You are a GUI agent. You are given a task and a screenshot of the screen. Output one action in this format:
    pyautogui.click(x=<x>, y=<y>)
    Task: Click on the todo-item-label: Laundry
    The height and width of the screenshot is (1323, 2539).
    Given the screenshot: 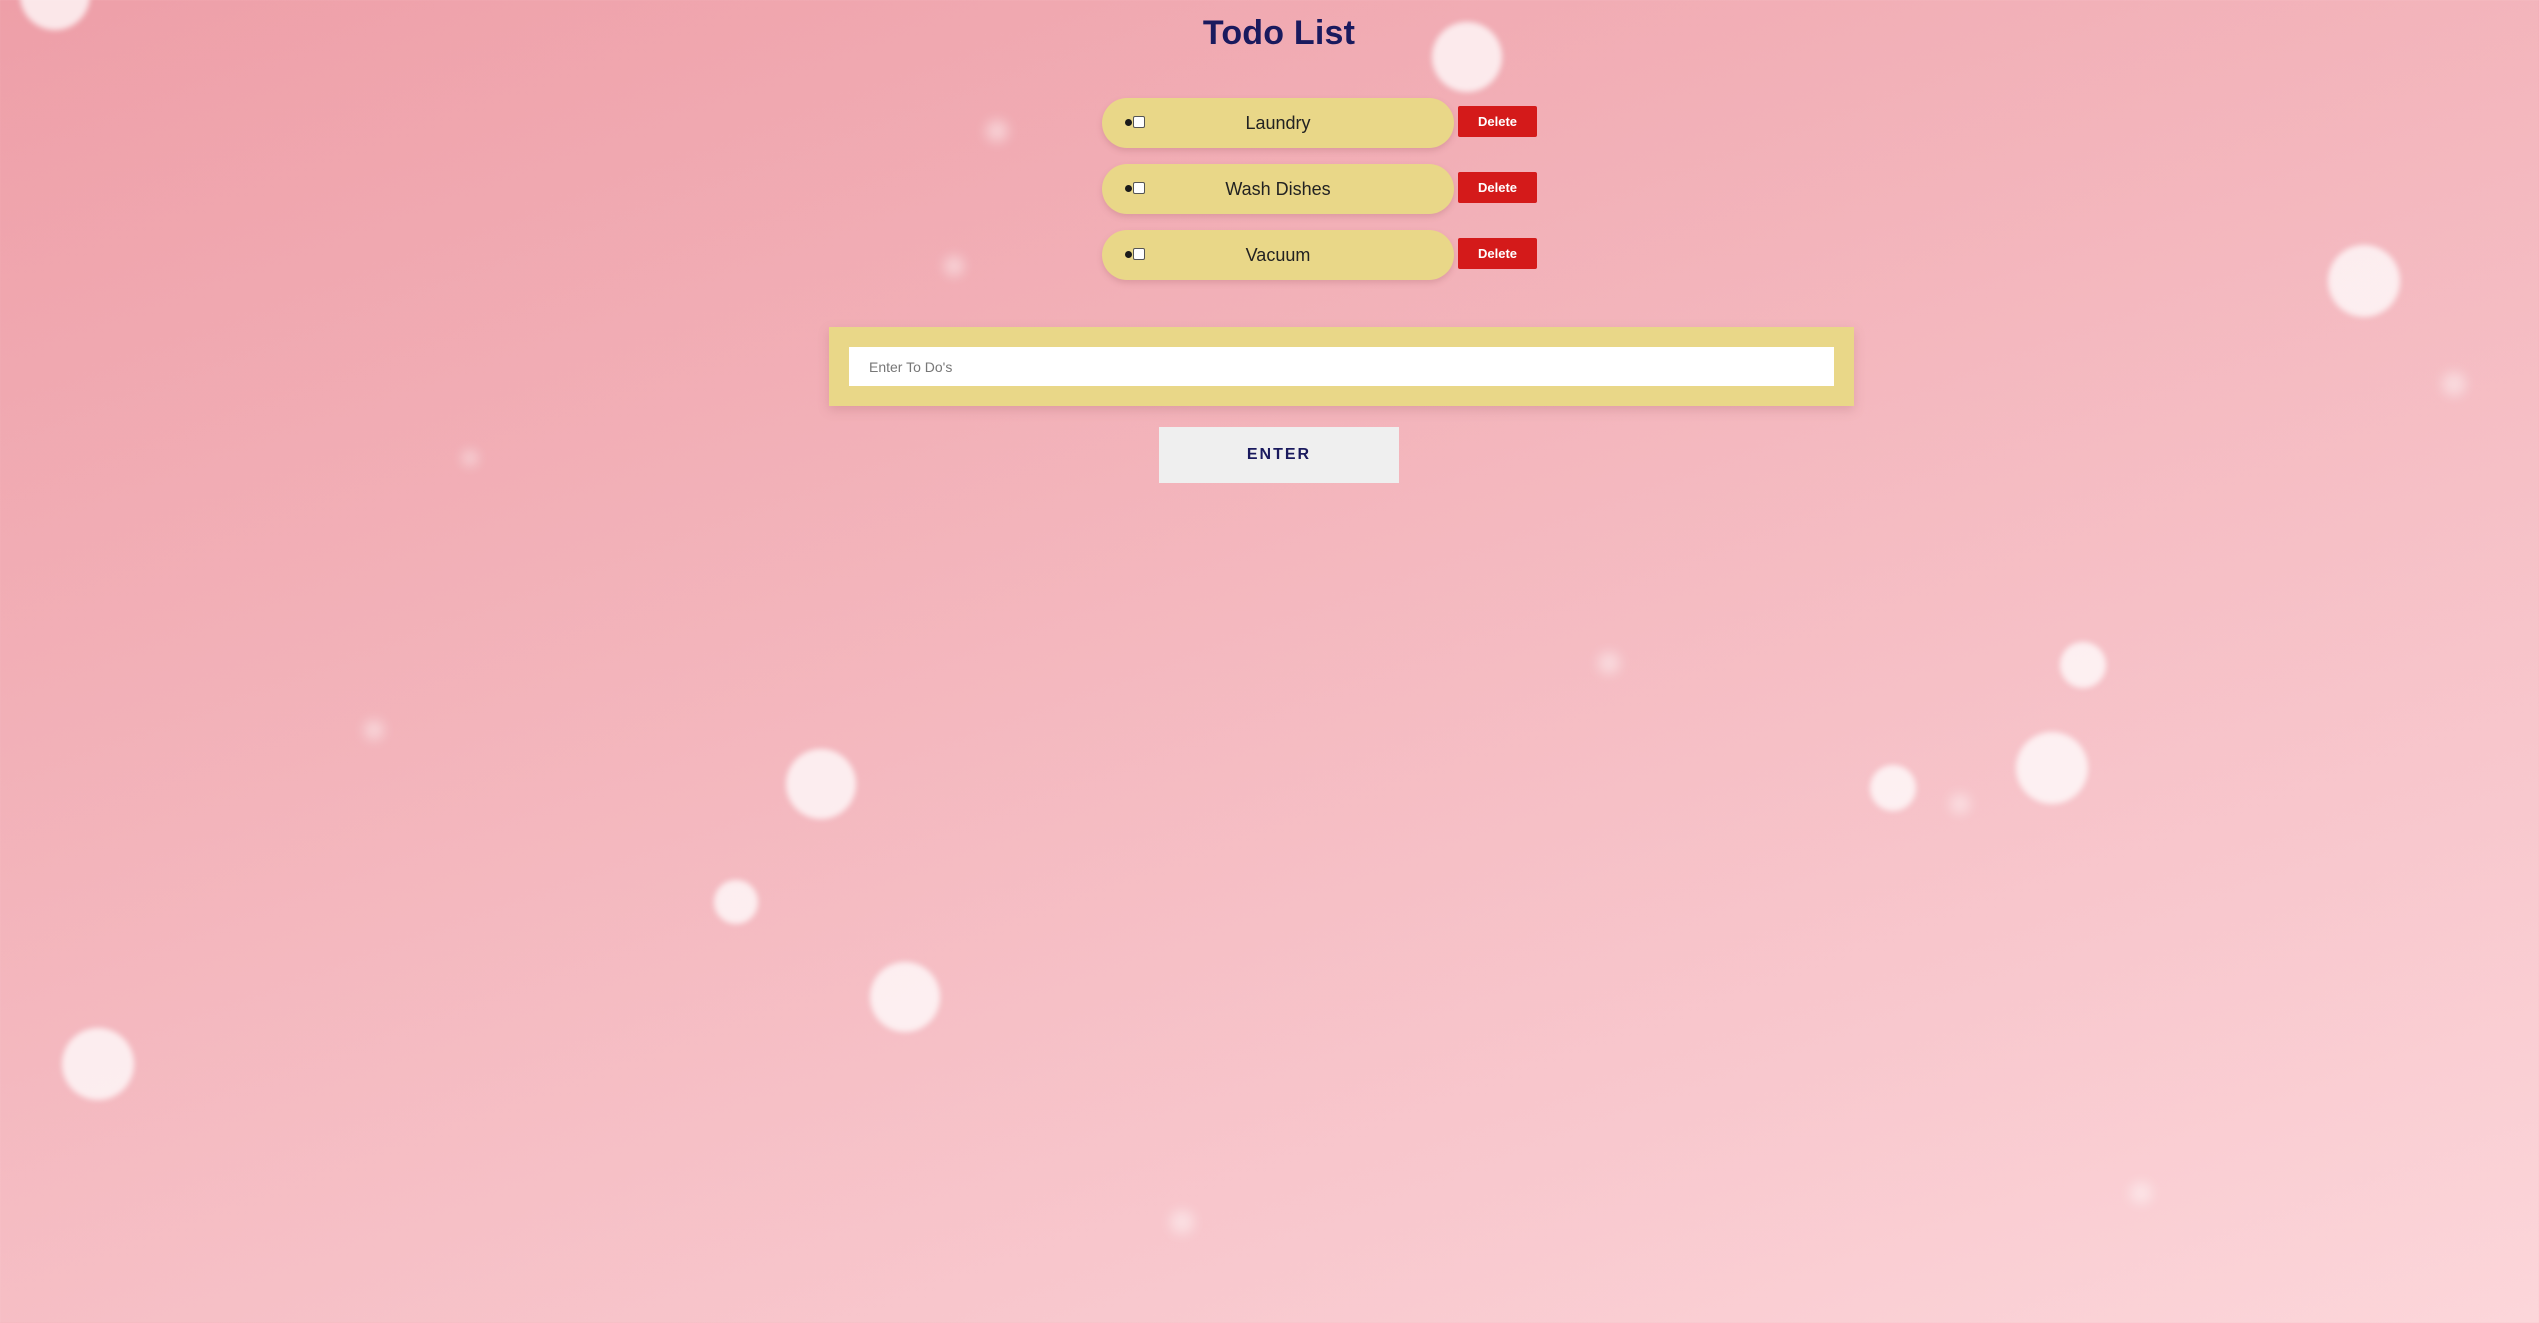 What is the action you would take?
    pyautogui.click(x=1278, y=123)
    